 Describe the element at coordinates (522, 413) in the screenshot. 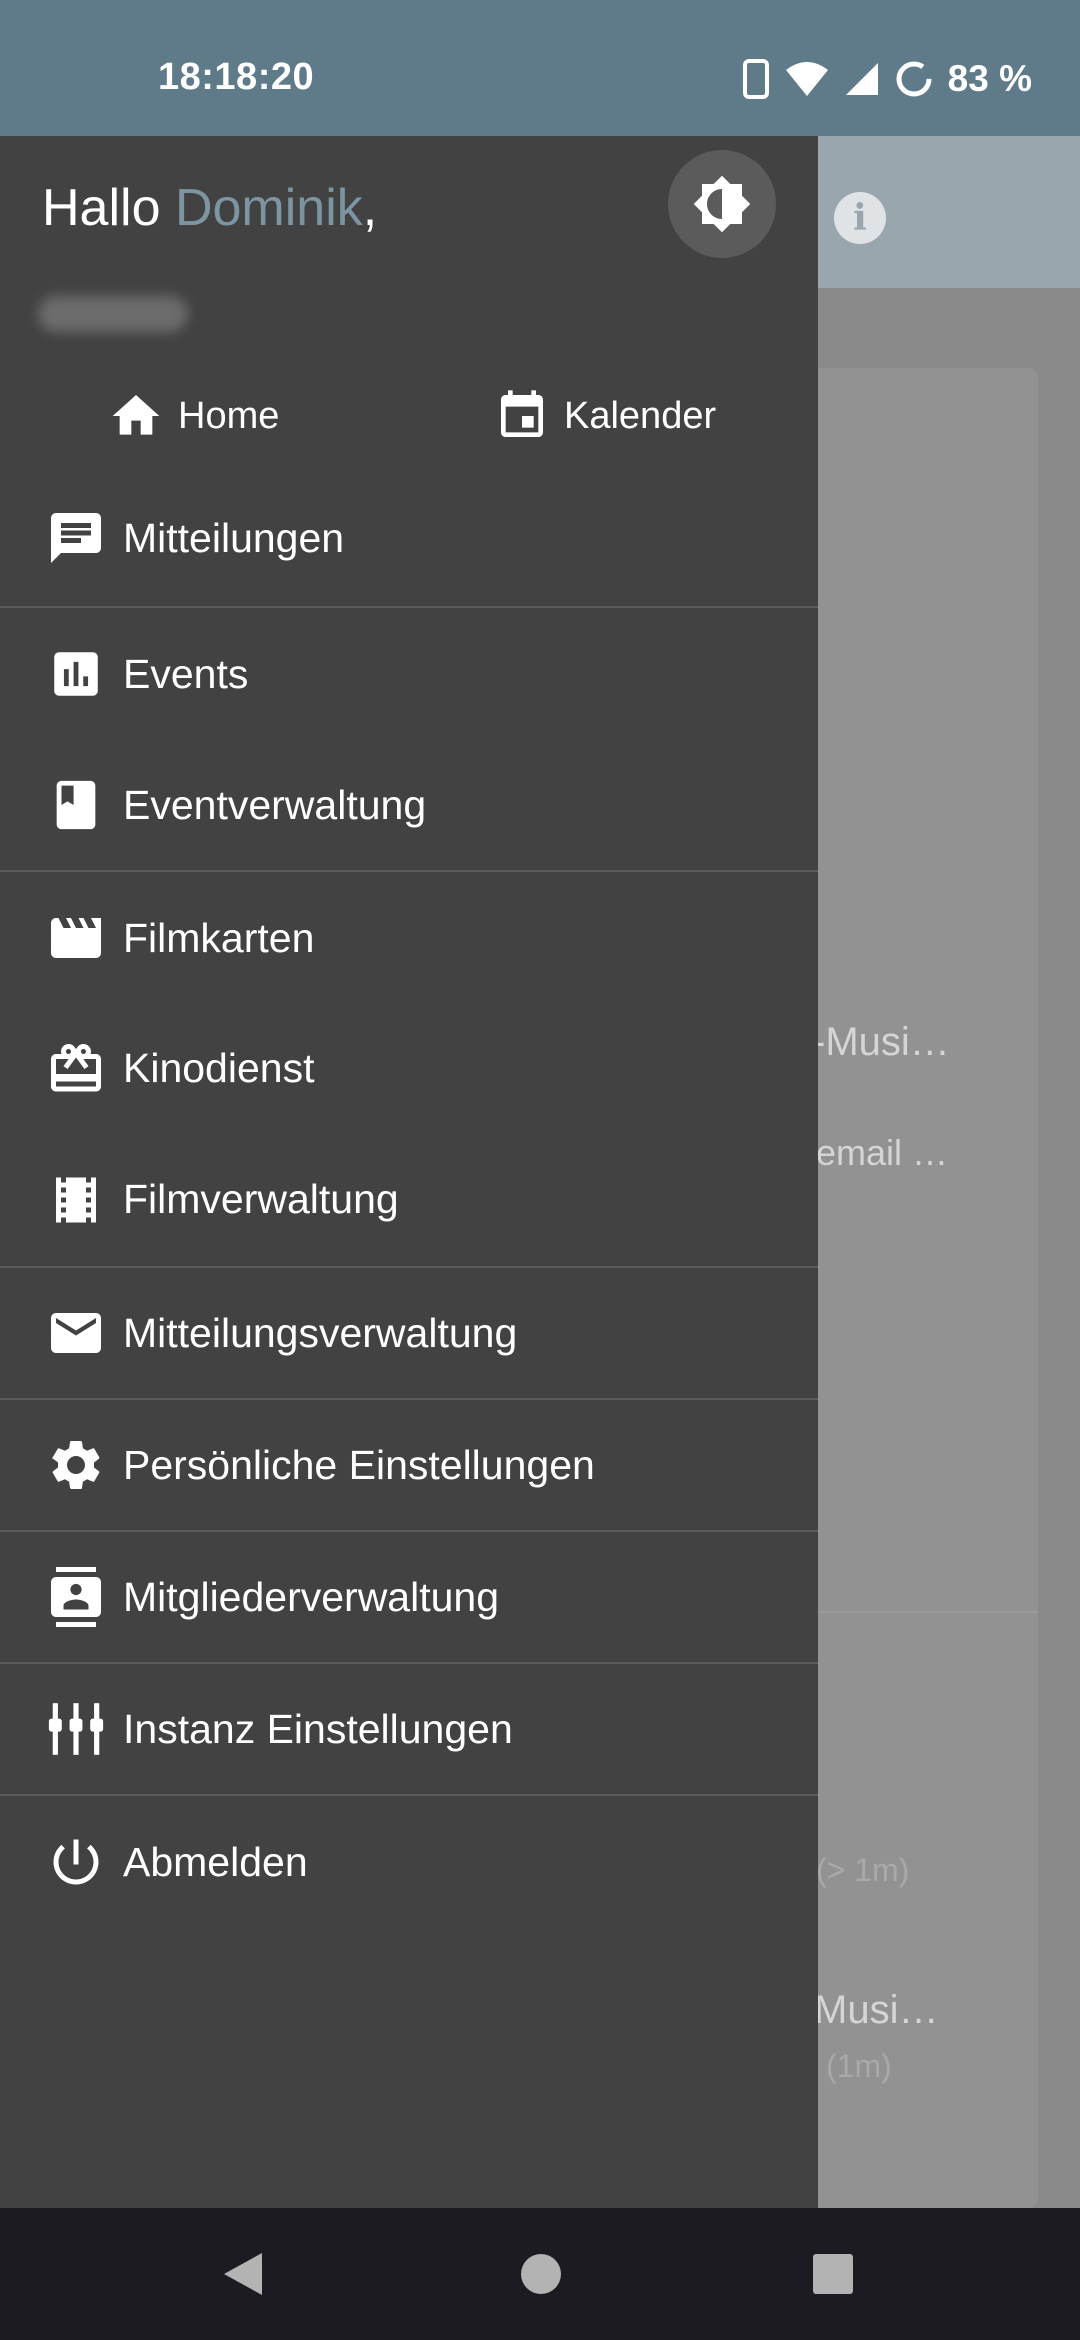

I see `calendar-icon` at that location.